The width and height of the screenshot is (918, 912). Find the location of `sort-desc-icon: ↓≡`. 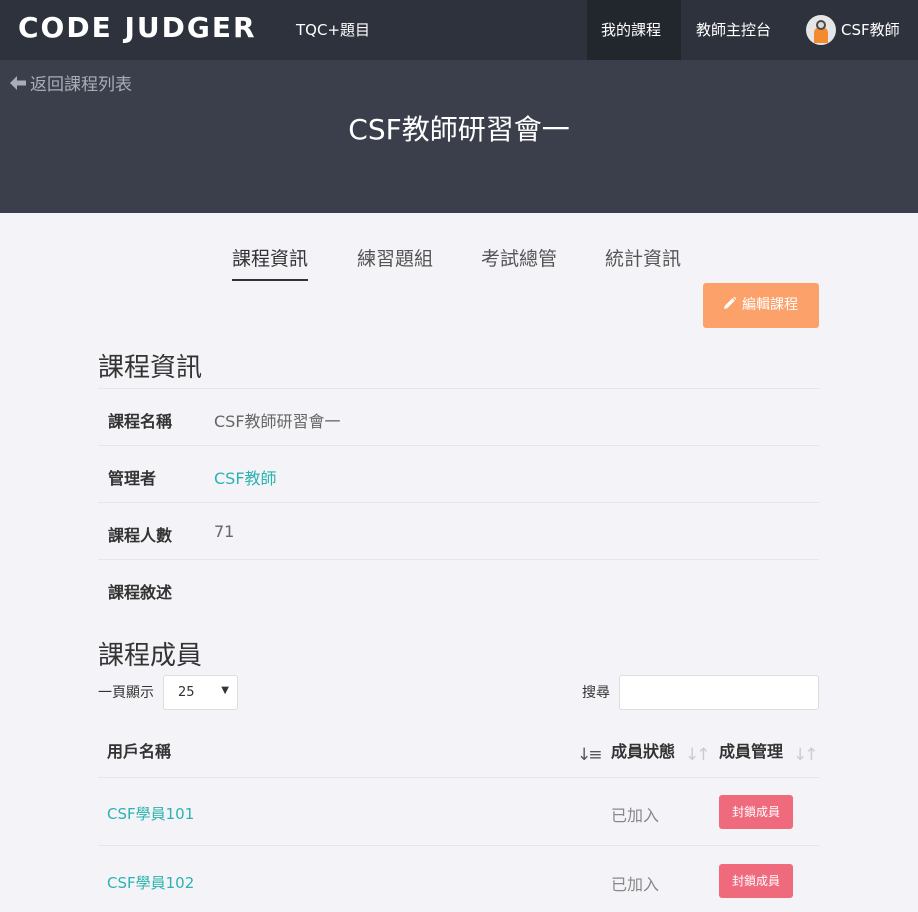

sort-desc-icon: ↓≡ is located at coordinates (589, 755).